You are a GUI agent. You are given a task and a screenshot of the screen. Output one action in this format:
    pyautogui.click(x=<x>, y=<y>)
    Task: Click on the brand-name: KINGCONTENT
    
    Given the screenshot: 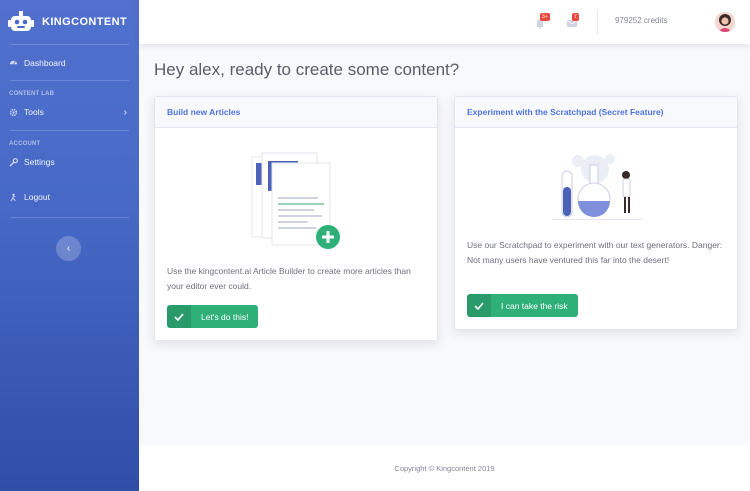 What is the action you would take?
    pyautogui.click(x=85, y=22)
    